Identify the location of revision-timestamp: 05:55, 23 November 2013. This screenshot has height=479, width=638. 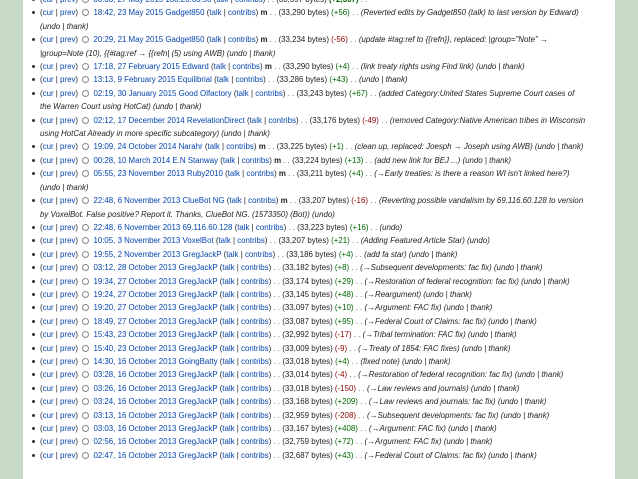
(138, 173).